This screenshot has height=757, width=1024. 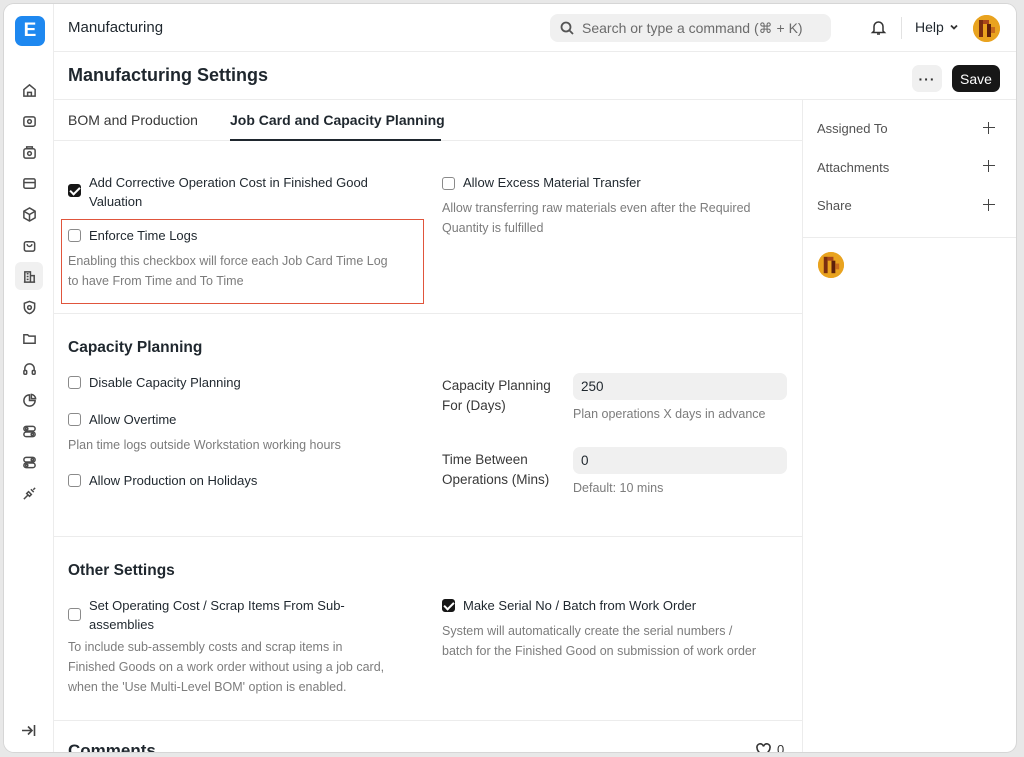 I want to click on assigned-to-label: Assigned To, so click(x=852, y=128).